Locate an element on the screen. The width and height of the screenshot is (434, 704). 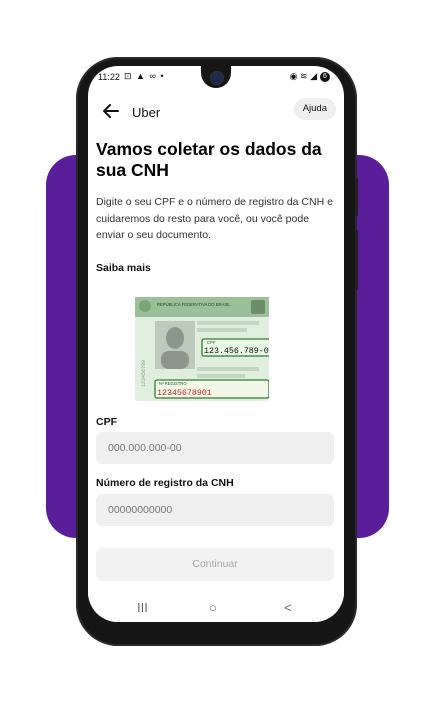
cpf-input: 000.000.000-00 is located at coordinates (215, 448).